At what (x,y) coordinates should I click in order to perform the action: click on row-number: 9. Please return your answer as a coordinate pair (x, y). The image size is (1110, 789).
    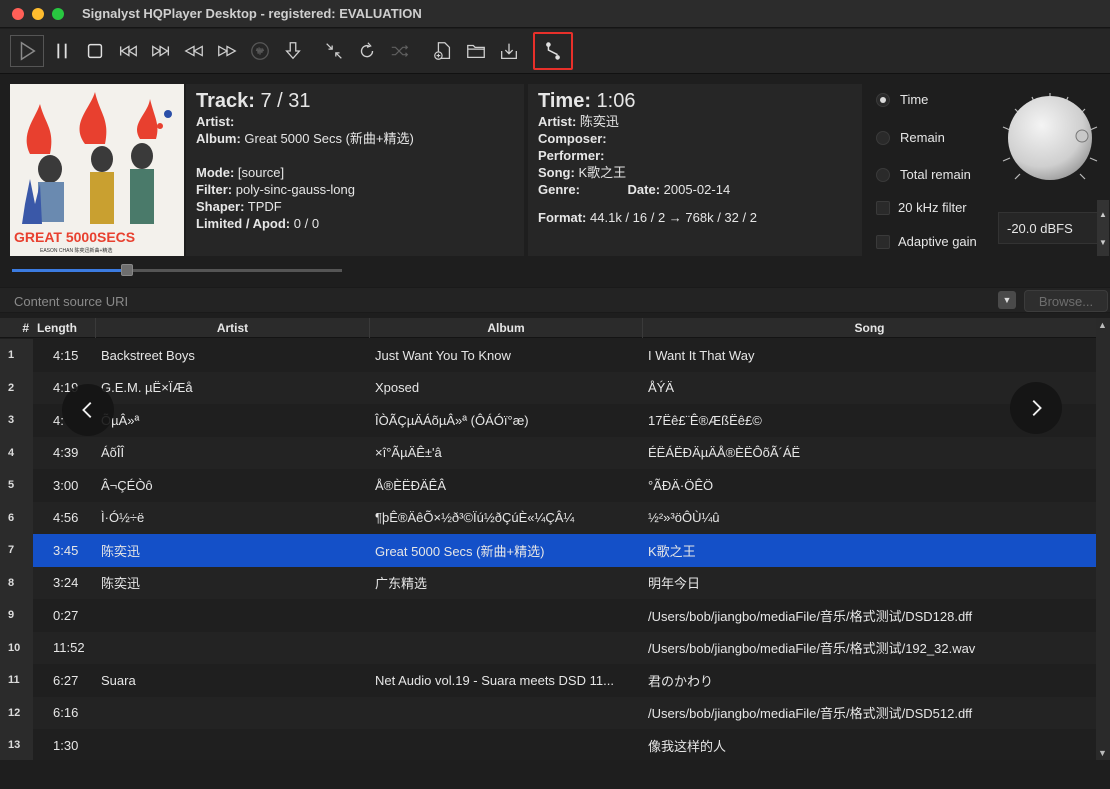
    Looking at the image, I should click on (16, 615).